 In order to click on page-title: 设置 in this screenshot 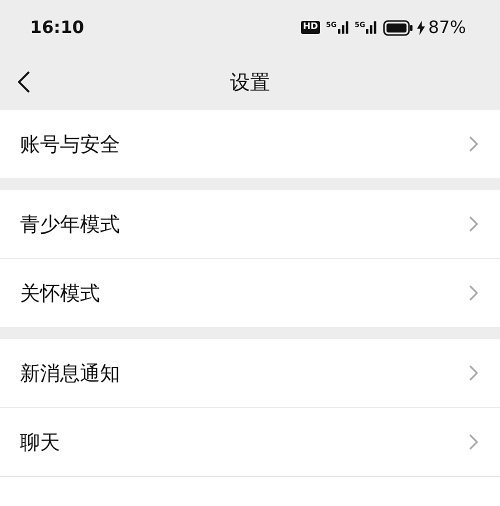, I will do `click(250, 82)`.